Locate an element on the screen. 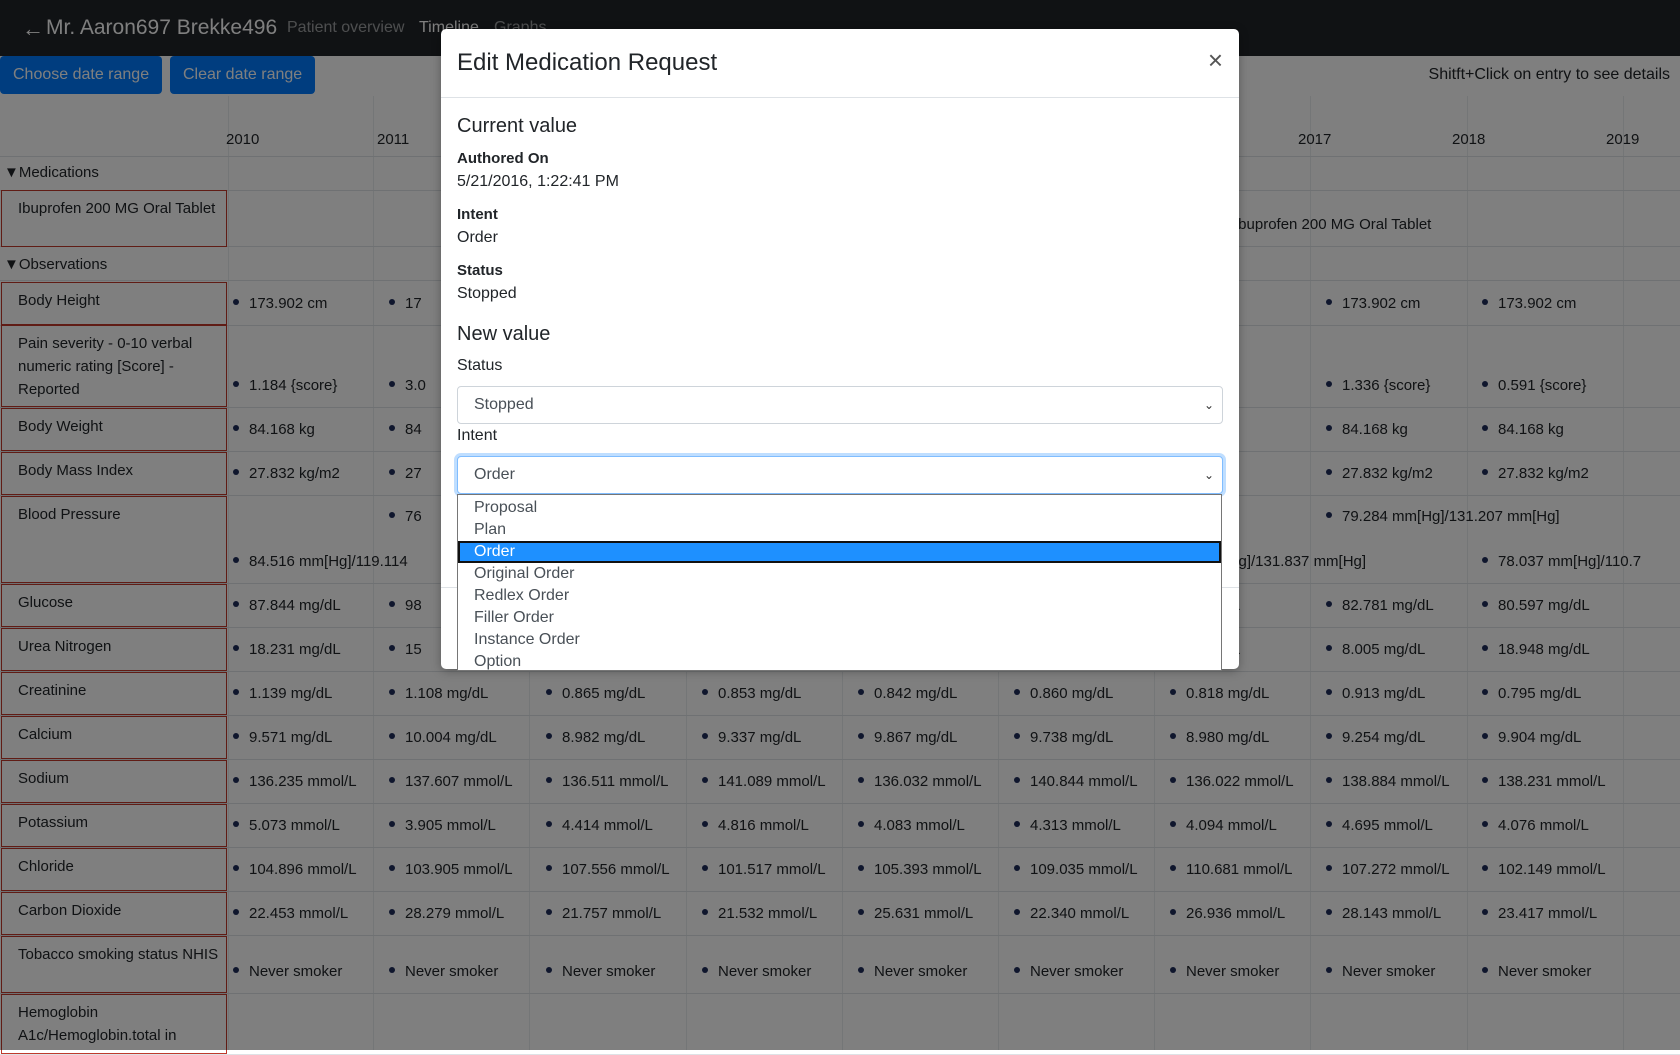 Image resolution: width=1680 pixels, height=1055 pixels. status-label: Status is located at coordinates (480, 270).